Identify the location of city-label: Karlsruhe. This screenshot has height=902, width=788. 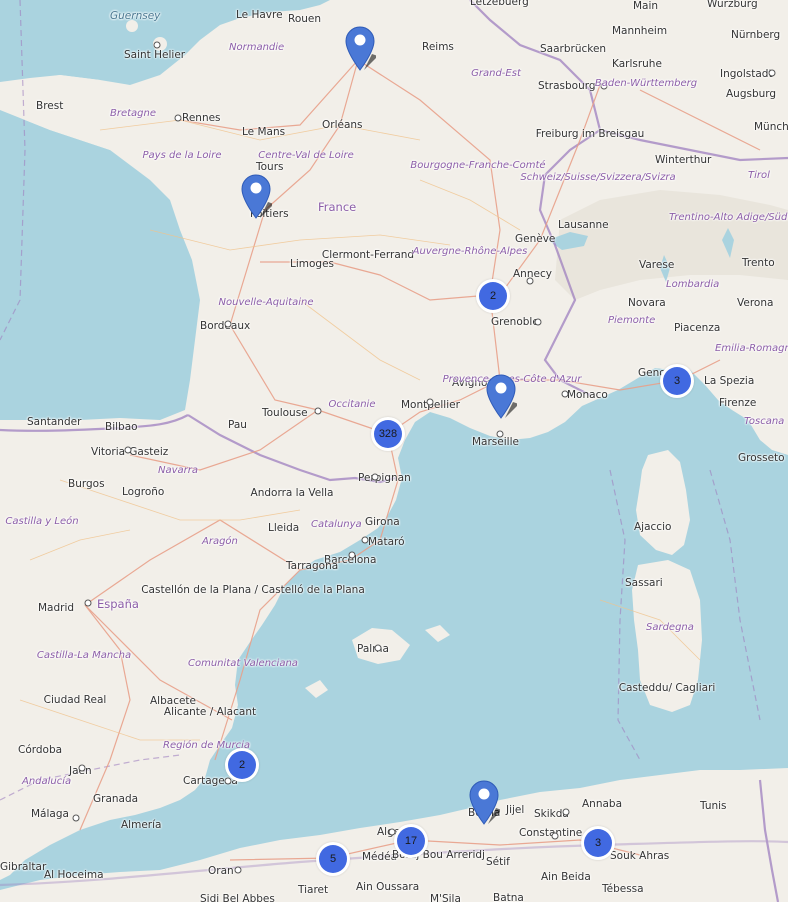
(637, 64).